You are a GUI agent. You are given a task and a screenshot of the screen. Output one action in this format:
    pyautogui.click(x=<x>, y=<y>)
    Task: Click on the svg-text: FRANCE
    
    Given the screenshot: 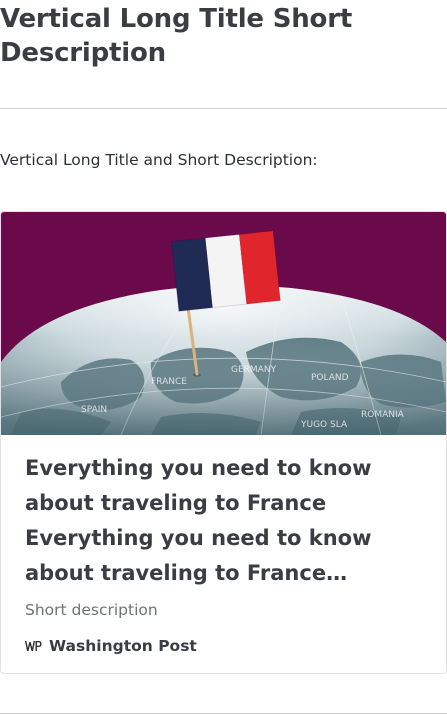 What is the action you would take?
    pyautogui.click(x=169, y=382)
    